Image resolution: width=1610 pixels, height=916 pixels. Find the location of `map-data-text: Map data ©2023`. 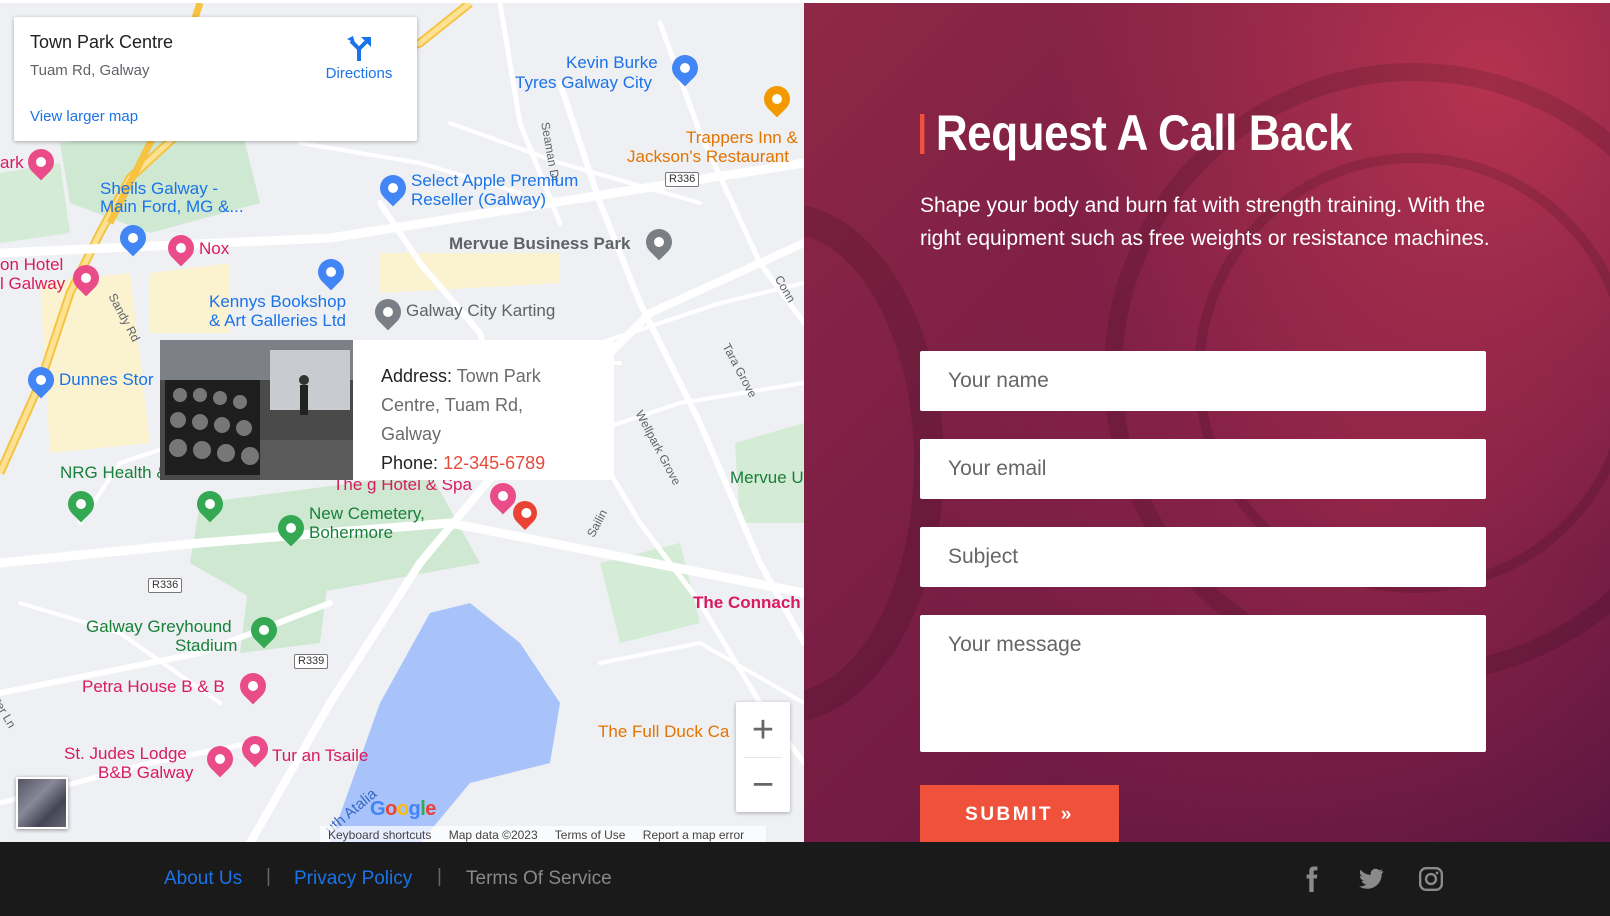

map-data-text: Map data ©2023 is located at coordinates (493, 835).